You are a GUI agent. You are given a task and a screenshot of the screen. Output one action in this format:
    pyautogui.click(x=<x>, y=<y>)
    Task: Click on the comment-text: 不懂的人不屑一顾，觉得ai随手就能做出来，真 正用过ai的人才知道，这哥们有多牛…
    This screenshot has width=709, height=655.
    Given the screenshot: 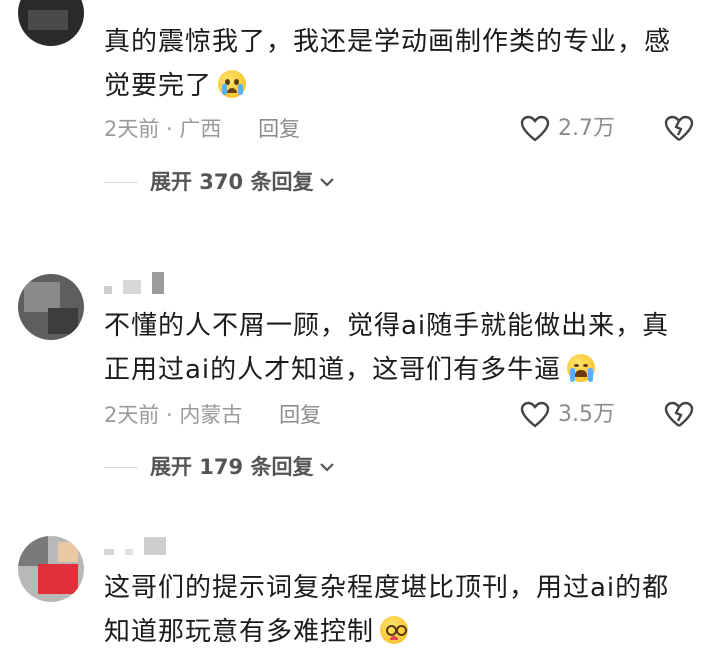 What is the action you would take?
    pyautogui.click(x=399, y=348)
    